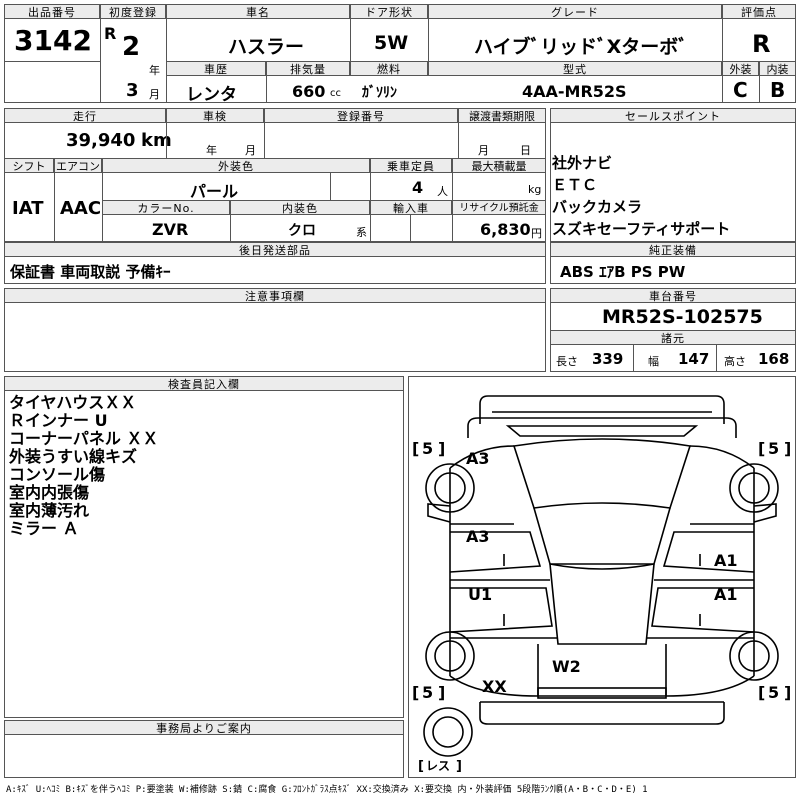  What do you see at coordinates (133, 11) in the screenshot?
I see `first-reg-label: 初度登録` at bounding box center [133, 11].